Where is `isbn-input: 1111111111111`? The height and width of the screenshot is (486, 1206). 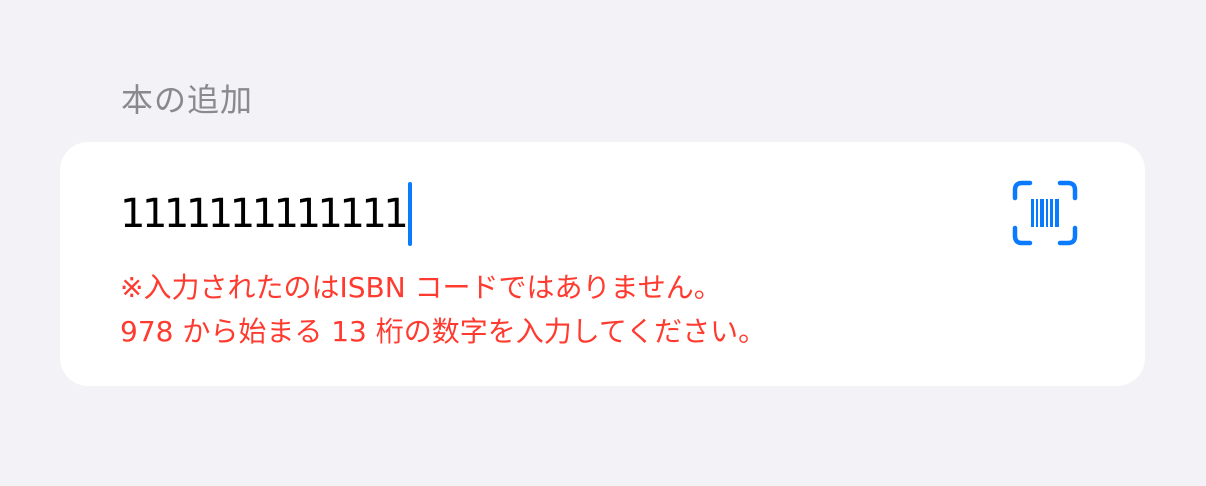 isbn-input: 1111111111111 is located at coordinates (266, 214).